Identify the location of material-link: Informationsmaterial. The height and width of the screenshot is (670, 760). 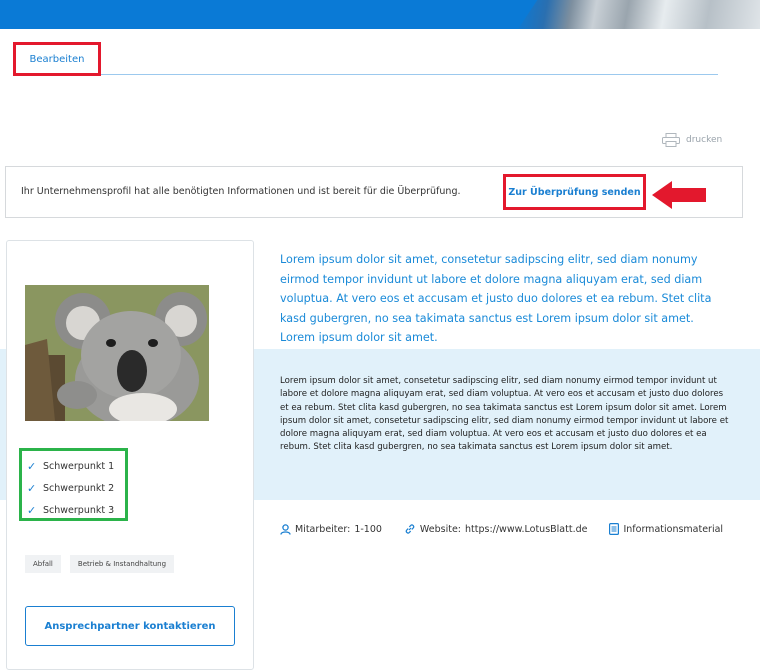
(673, 529).